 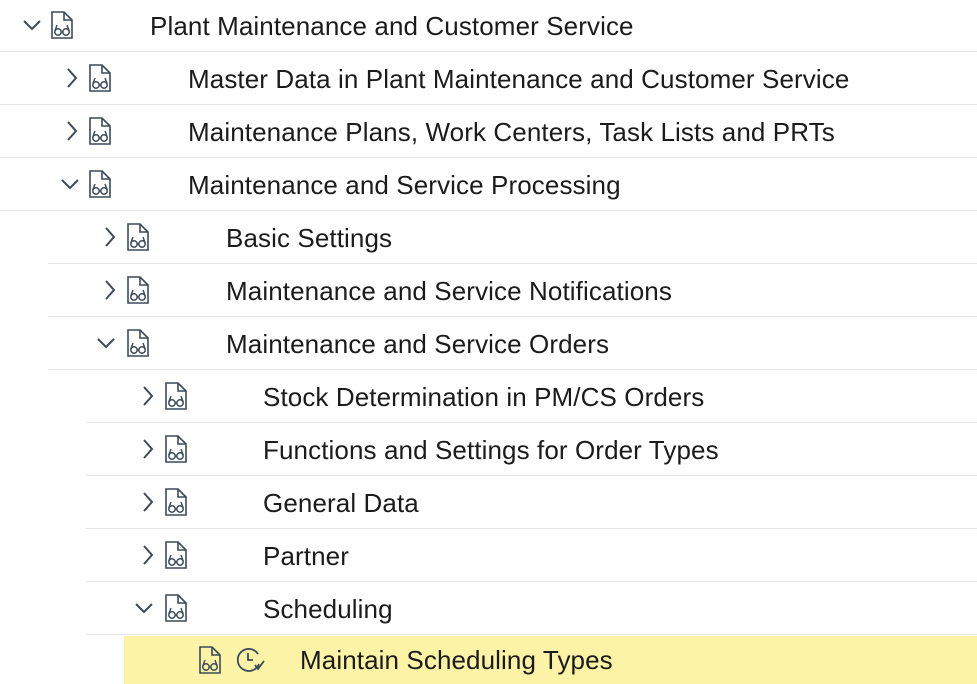 What do you see at coordinates (309, 238) in the screenshot?
I see `tree-row-label: Basic Settings` at bounding box center [309, 238].